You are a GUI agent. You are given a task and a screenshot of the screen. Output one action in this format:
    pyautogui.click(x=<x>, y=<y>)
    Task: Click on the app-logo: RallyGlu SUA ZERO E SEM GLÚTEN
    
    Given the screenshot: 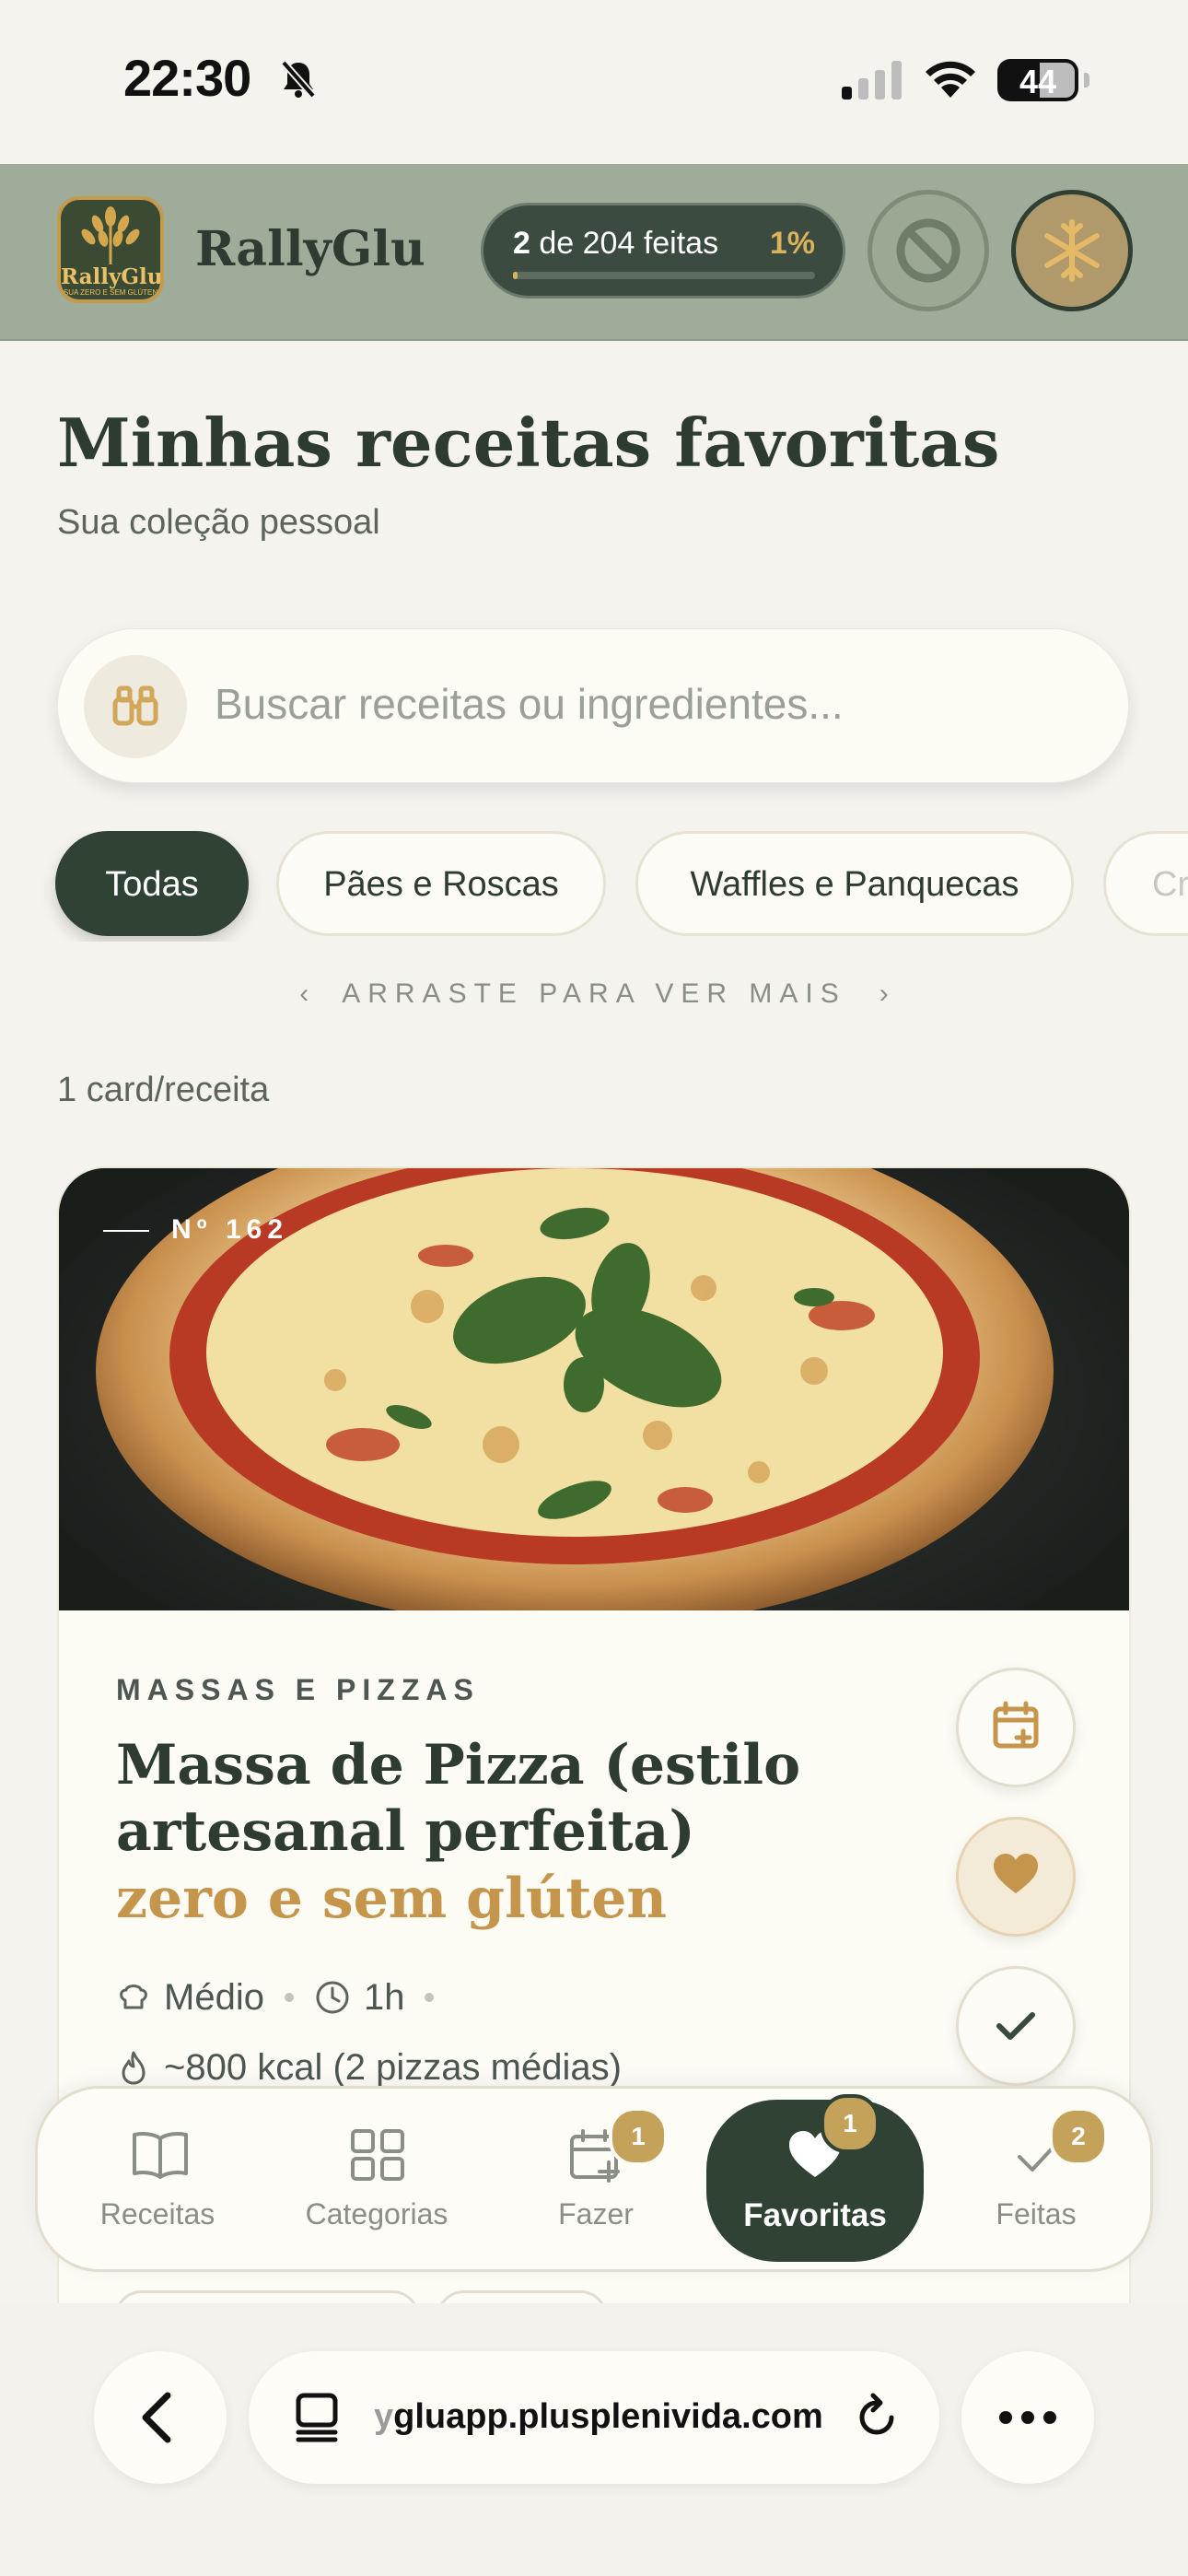 What is the action you would take?
    pyautogui.click(x=111, y=249)
    